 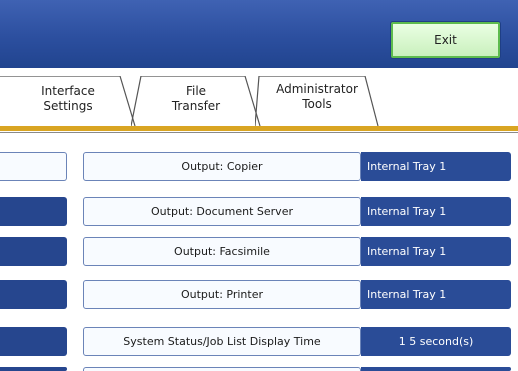 What do you see at coordinates (259, 128) in the screenshot?
I see `tab-underline` at bounding box center [259, 128].